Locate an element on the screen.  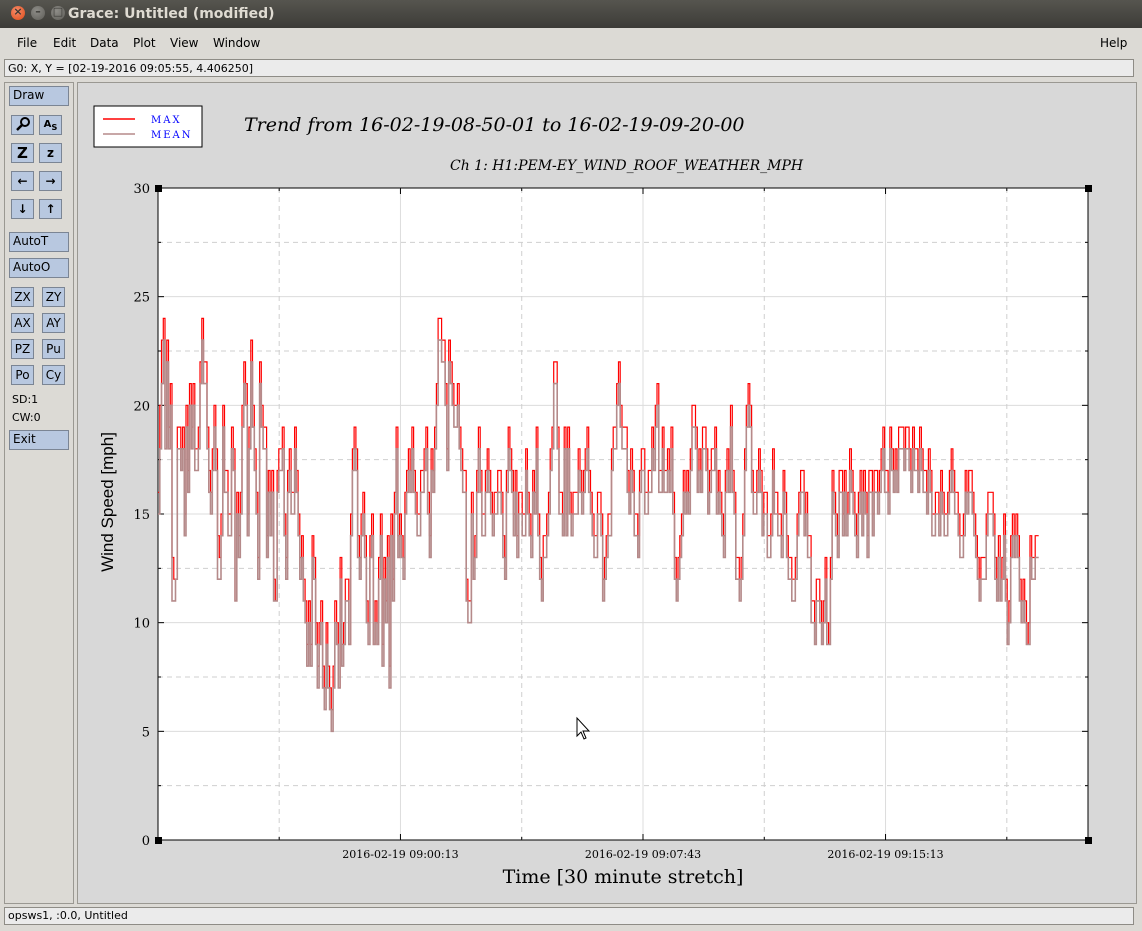
maximize-icon: □ is located at coordinates (58, 12).